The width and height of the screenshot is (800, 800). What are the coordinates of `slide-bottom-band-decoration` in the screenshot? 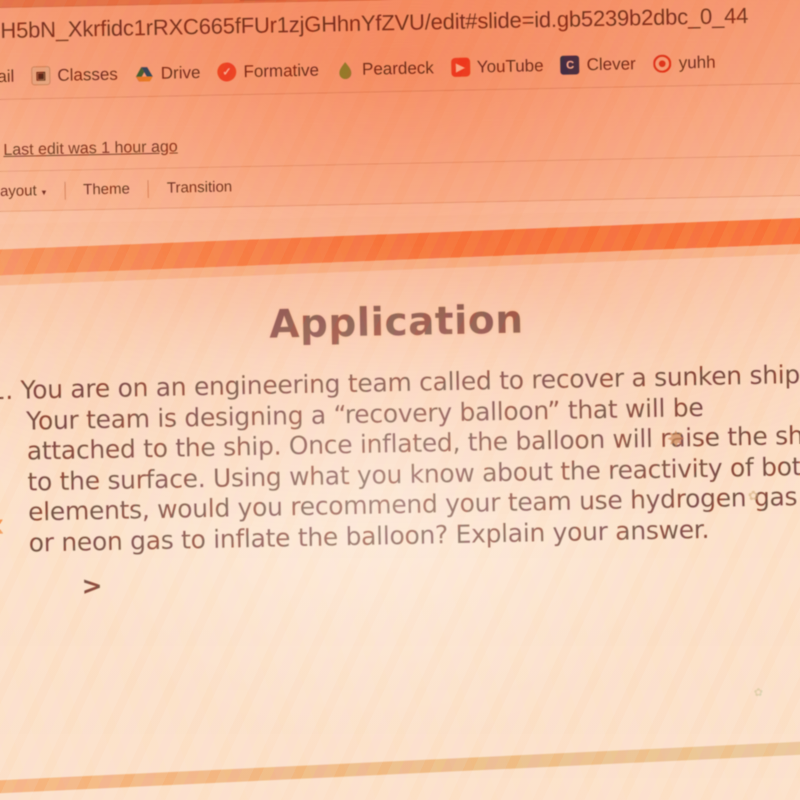 It's located at (400, 768).